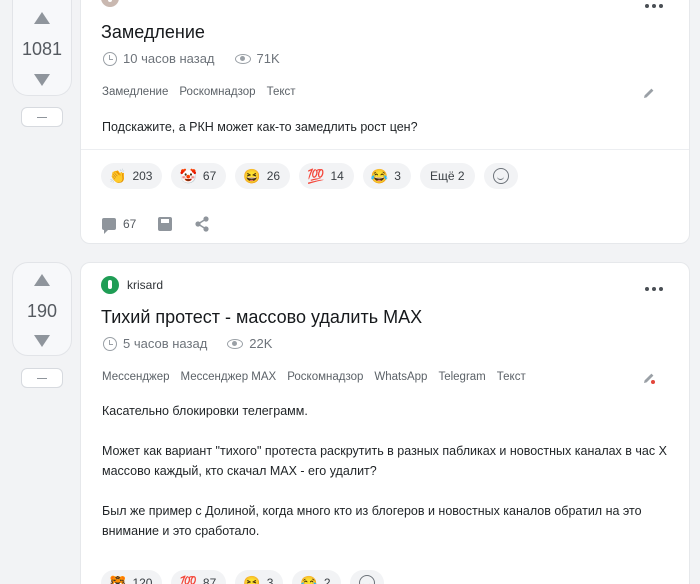 This screenshot has height=584, width=700. What do you see at coordinates (142, 580) in the screenshot?
I see `reaction-count: 120` at bounding box center [142, 580].